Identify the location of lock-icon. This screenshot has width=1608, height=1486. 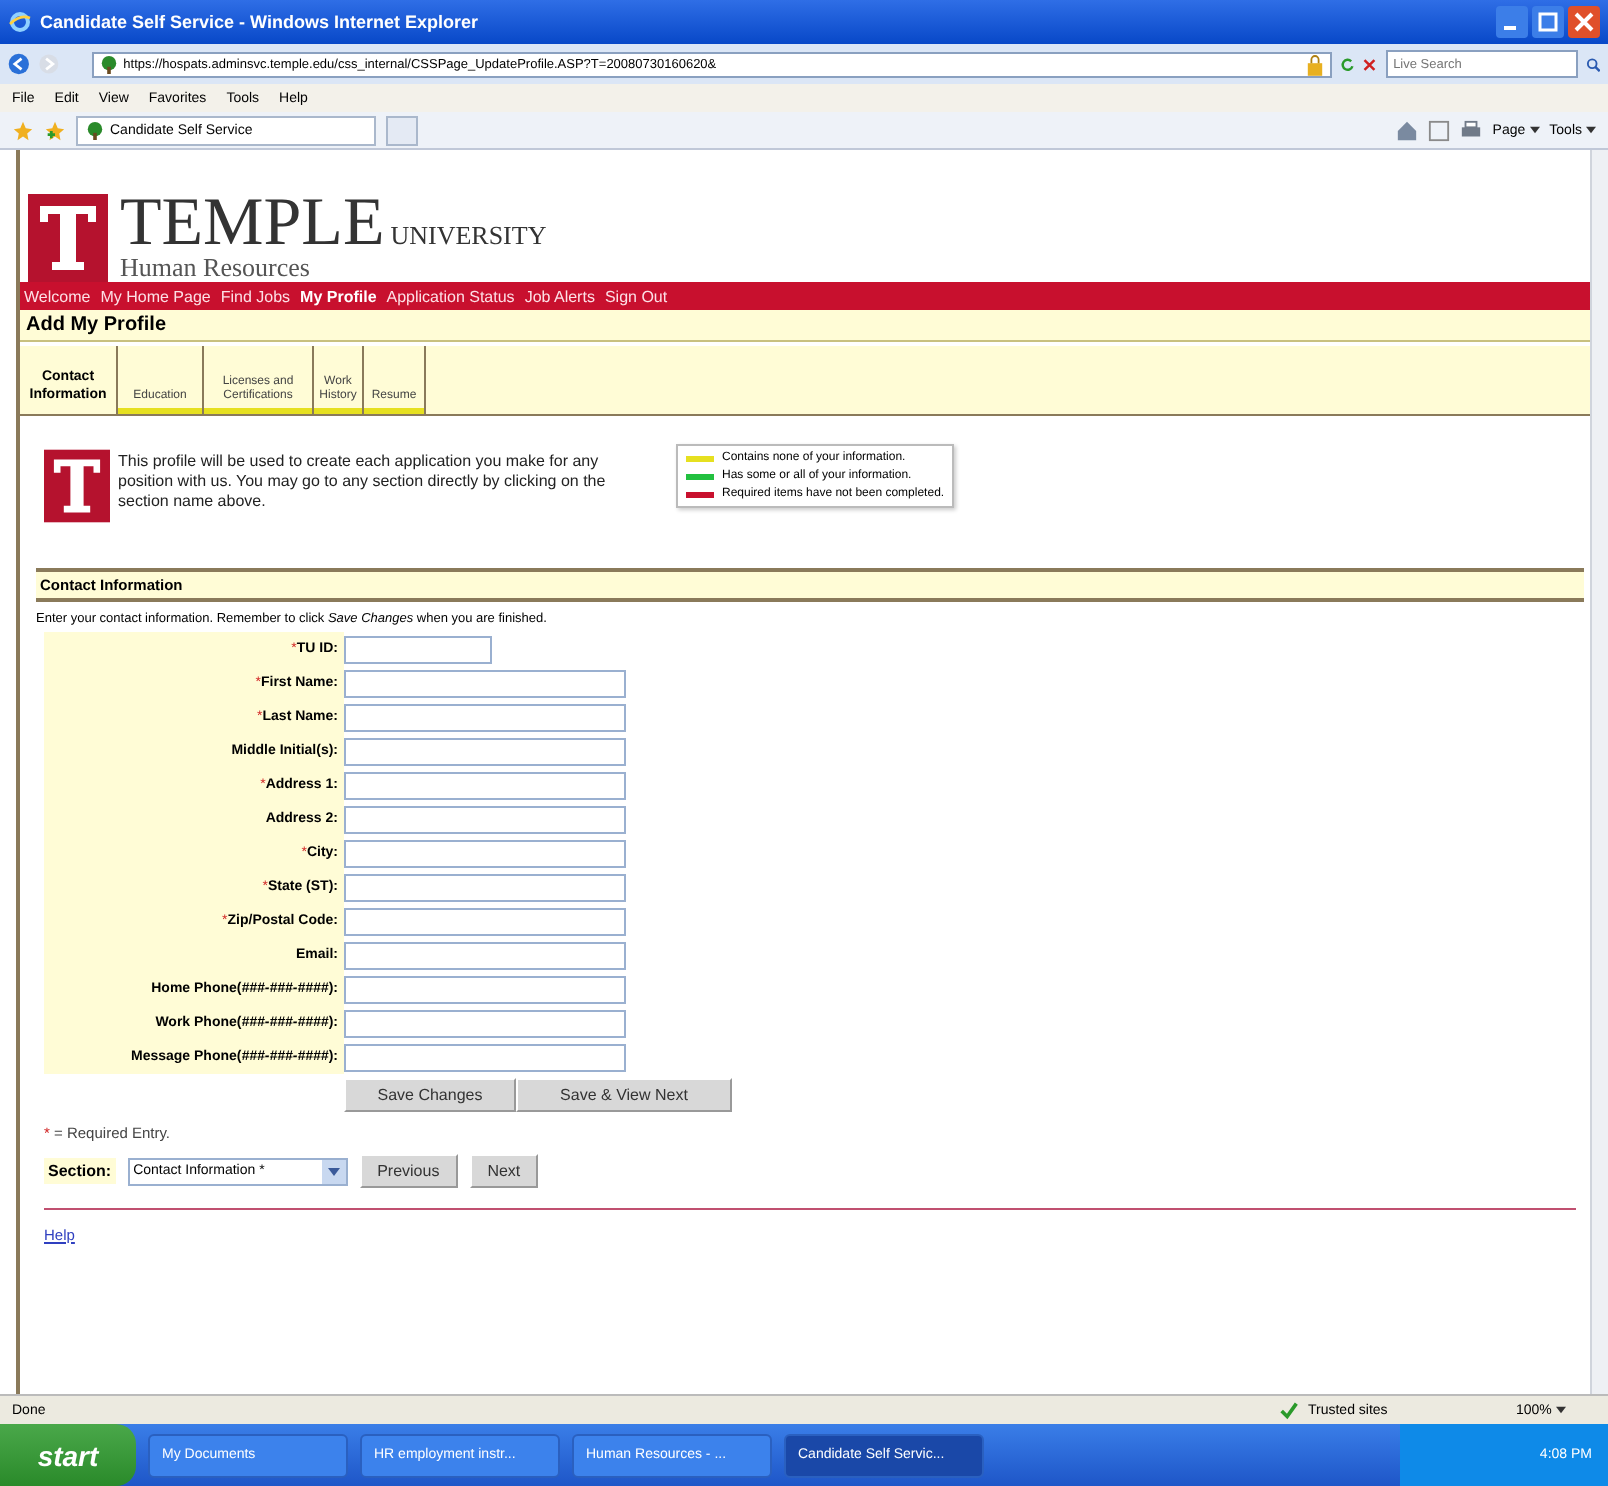
(1314, 64).